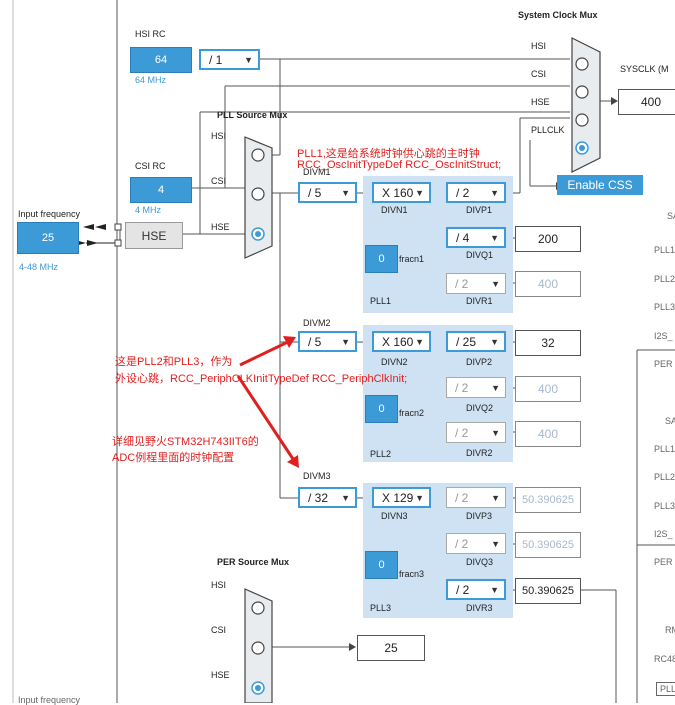 Image resolution: width=675 pixels, height=705 pixels. I want to click on right-pll1: PLL1, so click(664, 250).